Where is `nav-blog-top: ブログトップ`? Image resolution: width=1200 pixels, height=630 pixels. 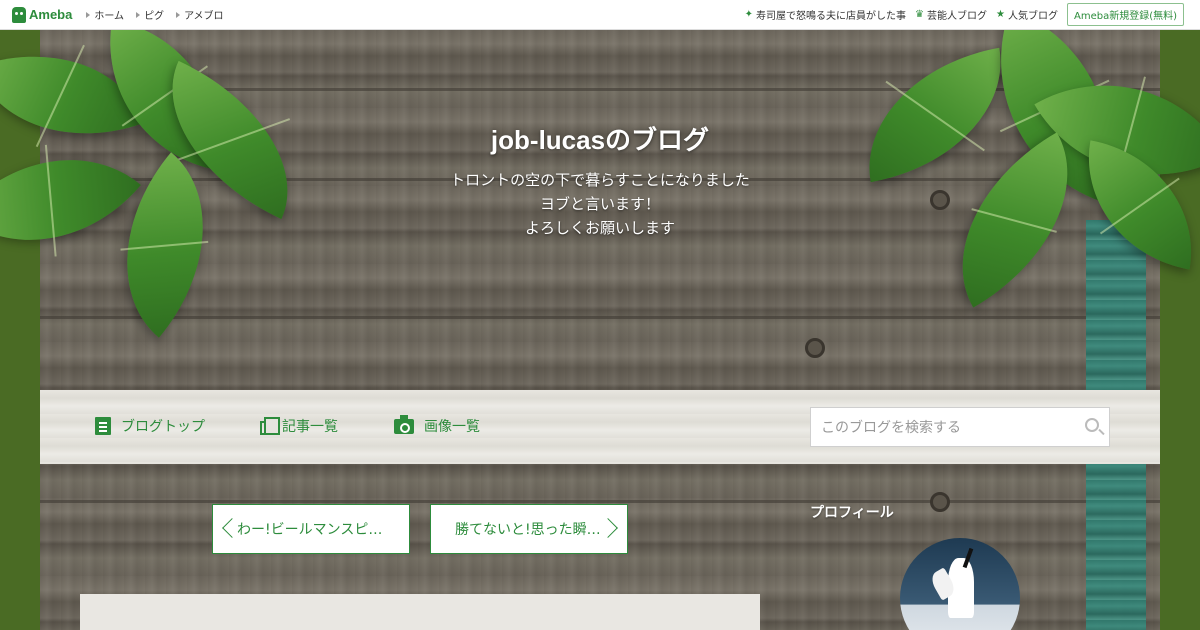
nav-blog-top: ブログトップ is located at coordinates (150, 426).